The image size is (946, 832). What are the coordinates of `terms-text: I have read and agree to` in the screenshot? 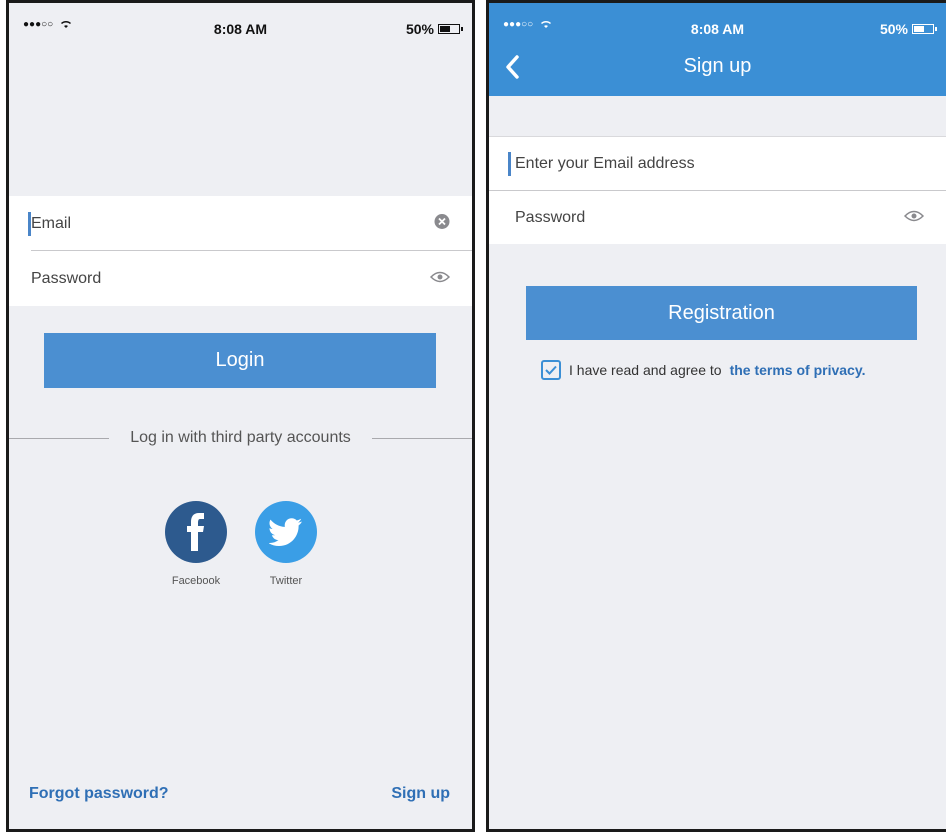 It's located at (645, 370).